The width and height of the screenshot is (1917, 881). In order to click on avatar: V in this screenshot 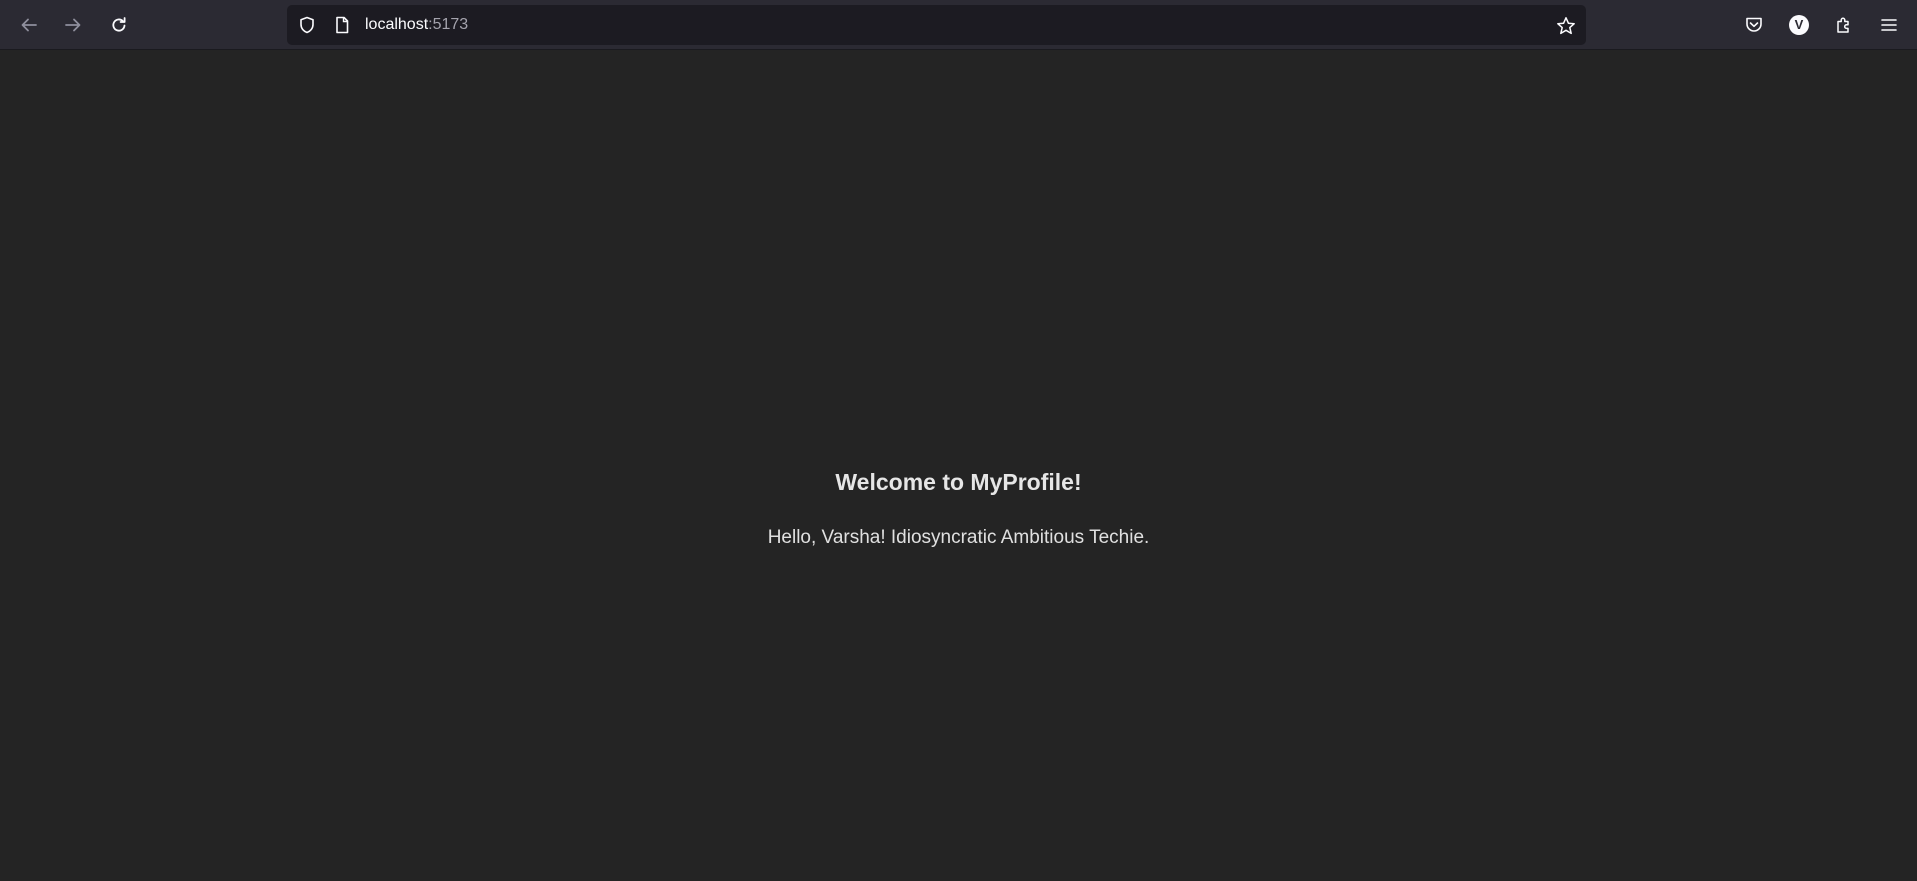, I will do `click(1799, 25)`.